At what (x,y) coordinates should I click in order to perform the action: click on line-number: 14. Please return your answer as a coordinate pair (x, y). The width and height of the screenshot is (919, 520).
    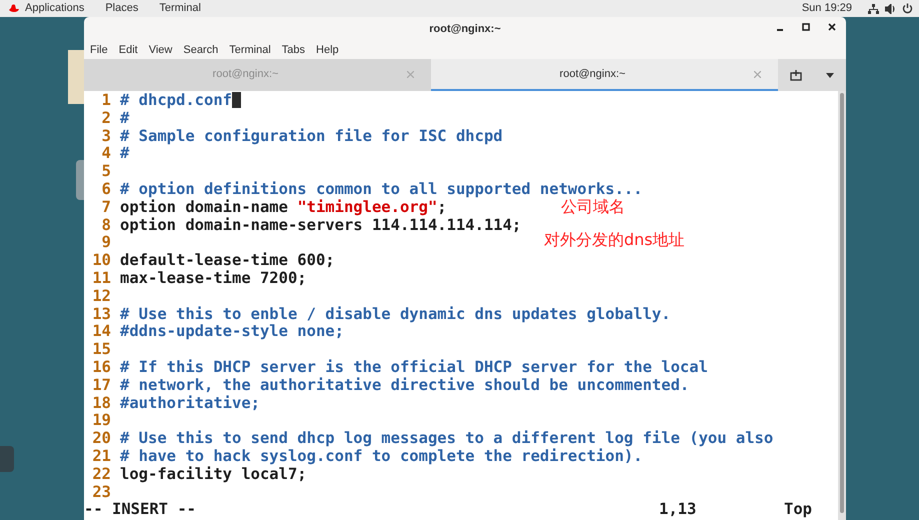
    Looking at the image, I should click on (101, 332).